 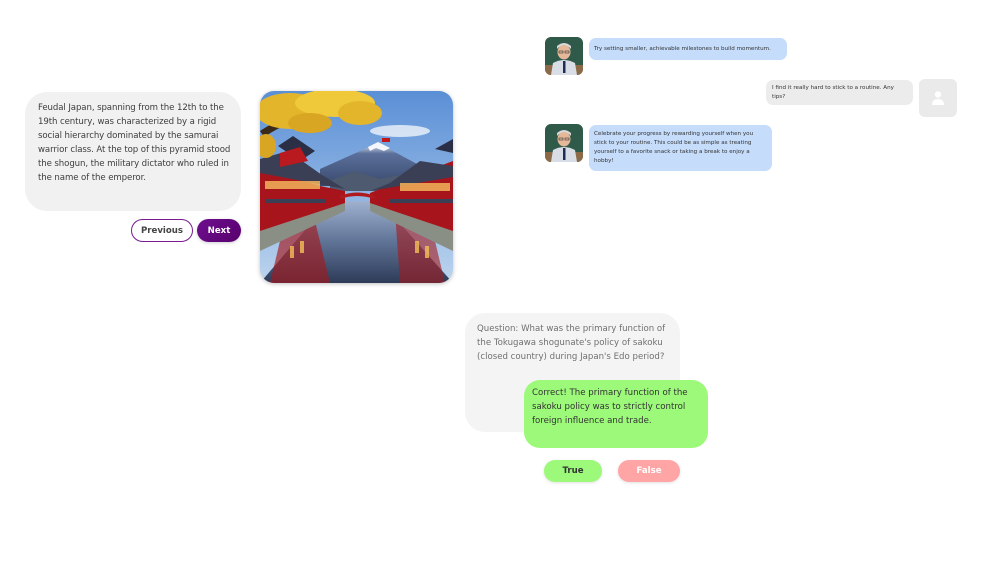 What do you see at coordinates (649, 471) in the screenshot?
I see `false-button: False` at bounding box center [649, 471].